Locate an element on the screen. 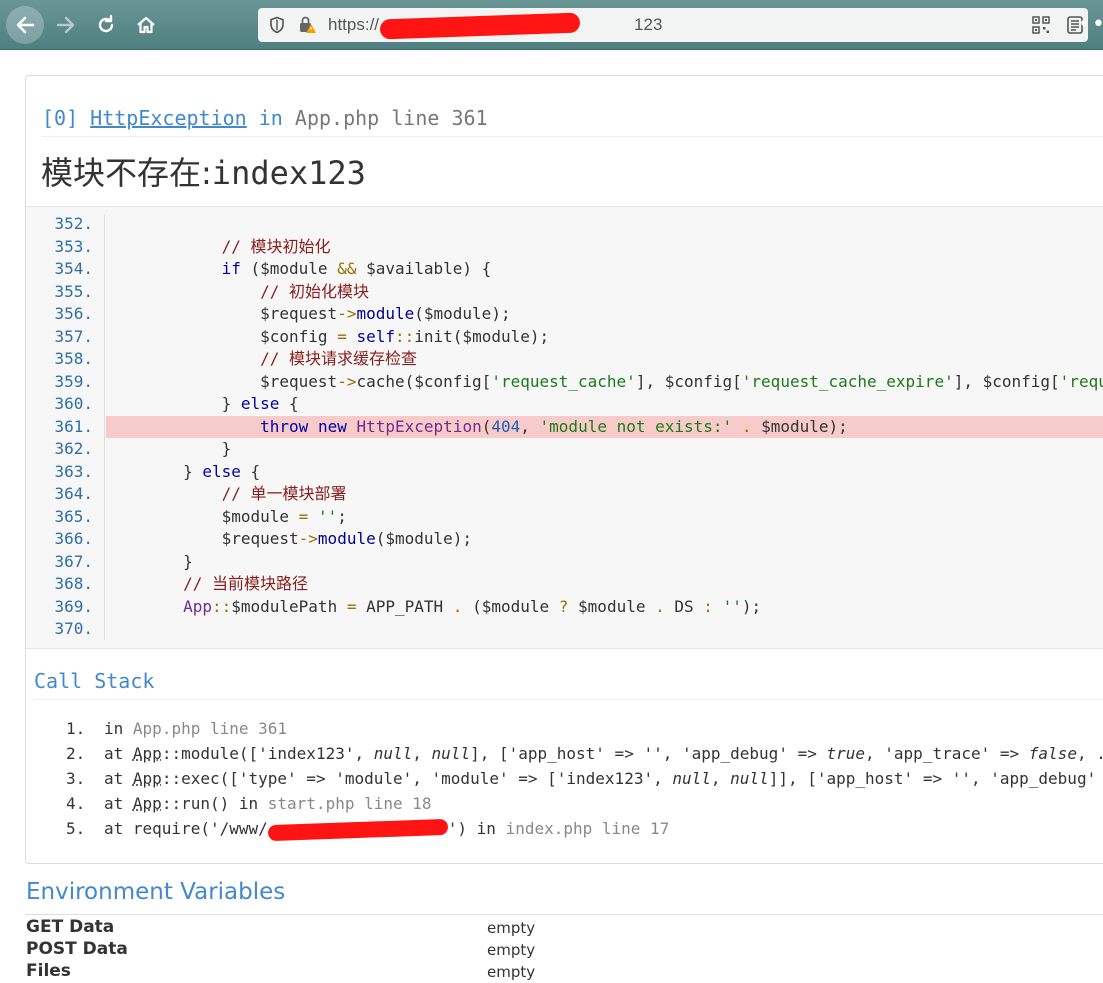  more-menu-icon: ••• is located at coordinates (1090, 24).